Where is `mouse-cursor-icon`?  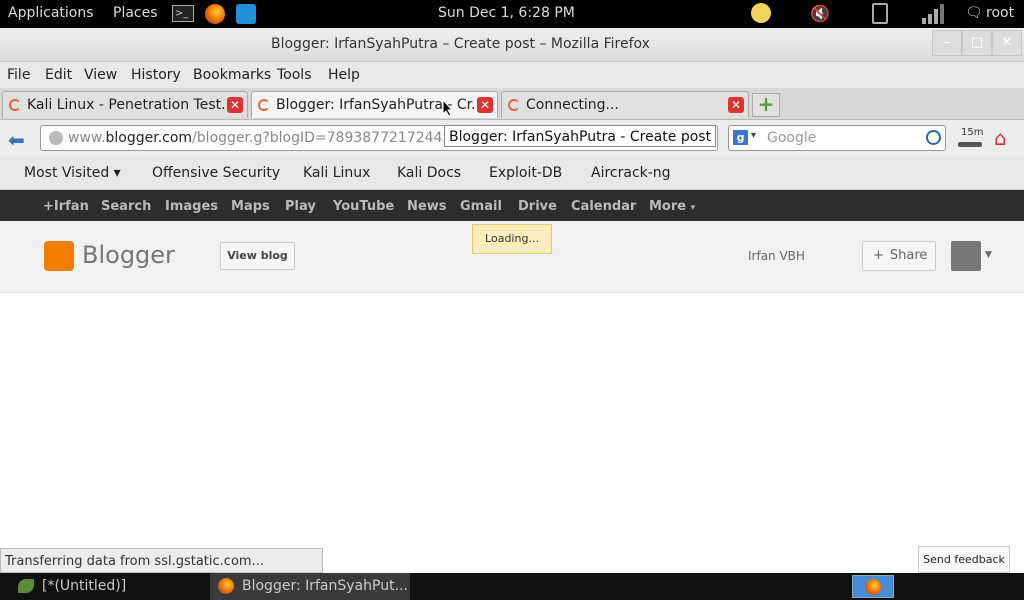
mouse-cursor-icon is located at coordinates (448, 108).